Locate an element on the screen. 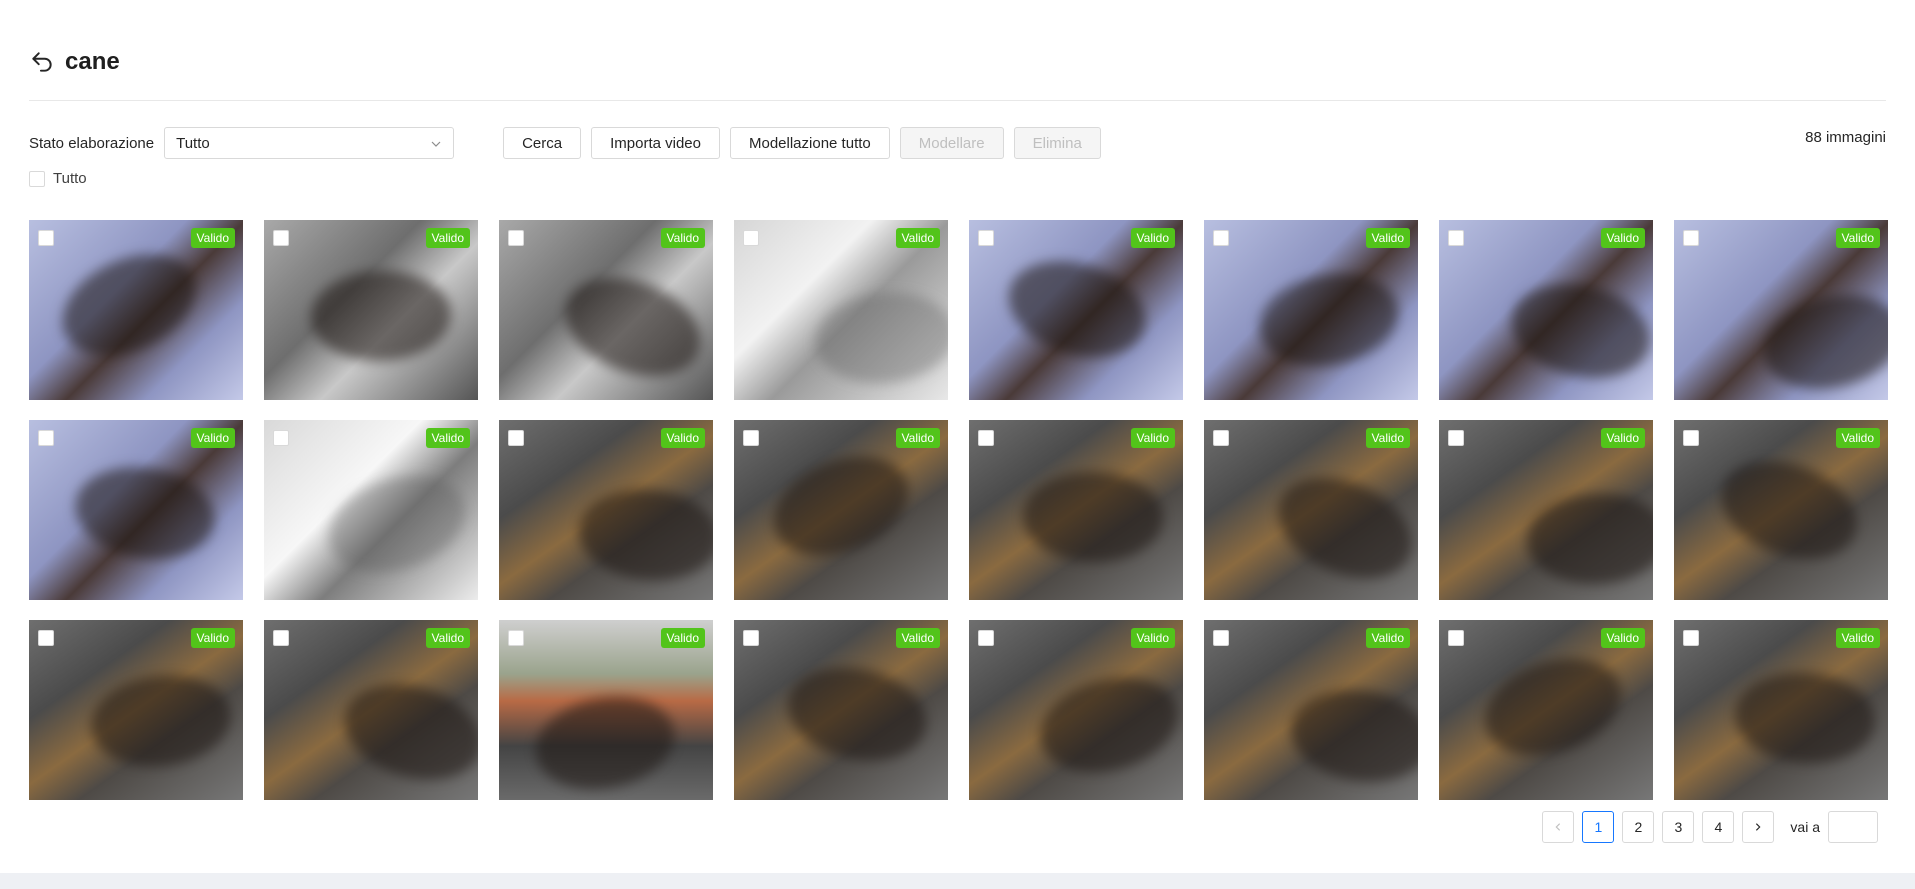 The height and width of the screenshot is (889, 1915). undo-arrow-icon is located at coordinates (42, 62).